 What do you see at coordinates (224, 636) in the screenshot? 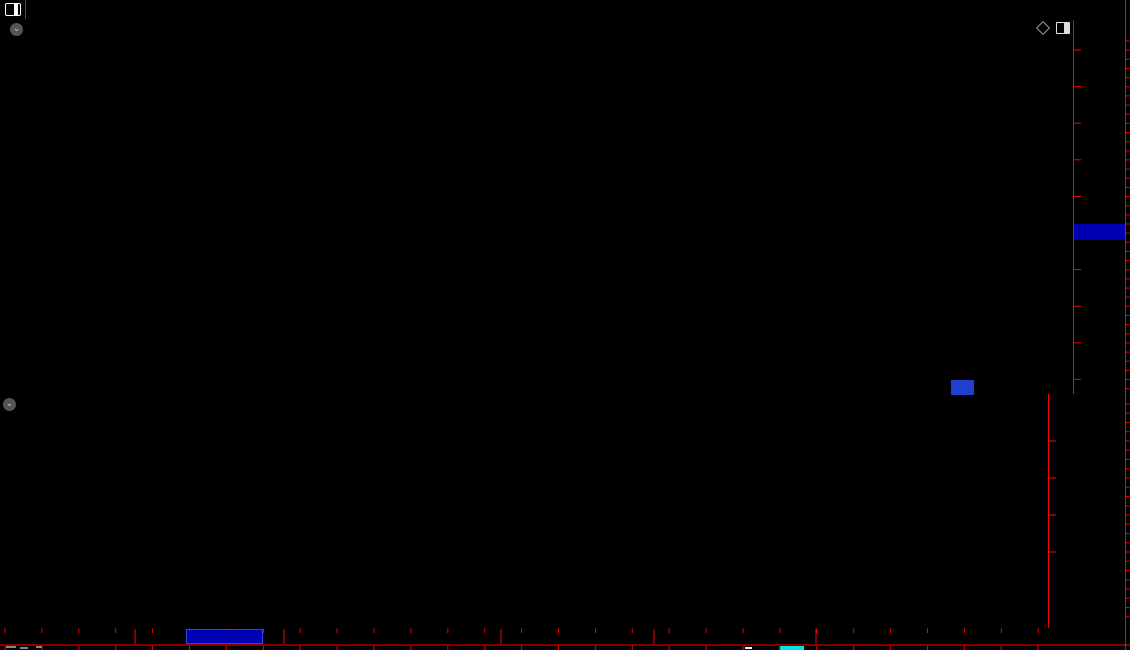
I see `selected-date-badge` at bounding box center [224, 636].